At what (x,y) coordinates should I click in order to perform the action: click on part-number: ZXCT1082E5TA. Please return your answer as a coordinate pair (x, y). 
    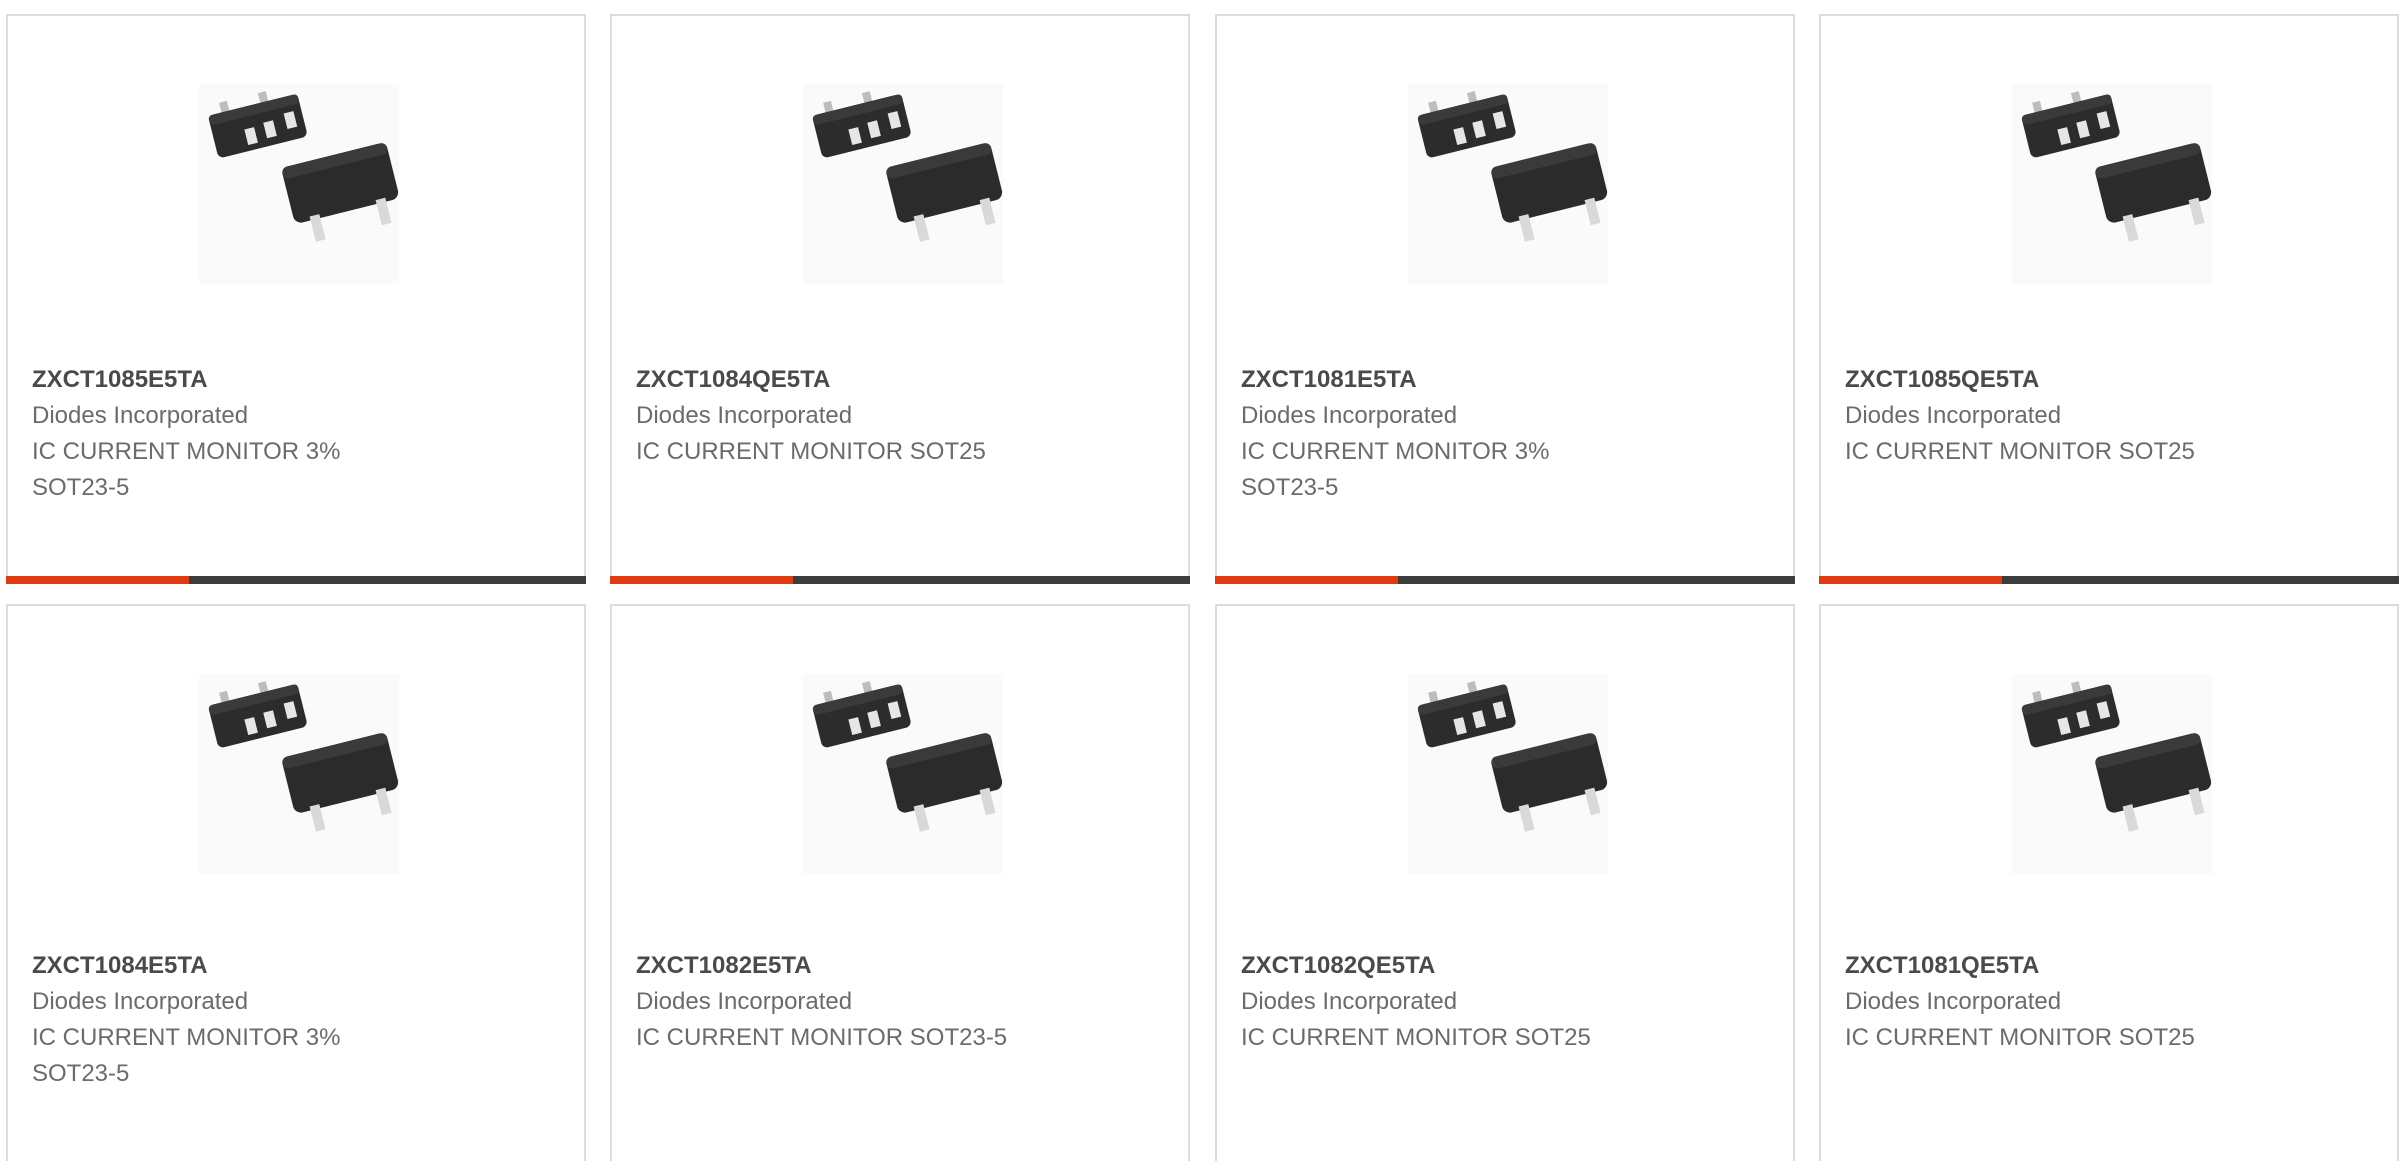
    Looking at the image, I should click on (836, 966).